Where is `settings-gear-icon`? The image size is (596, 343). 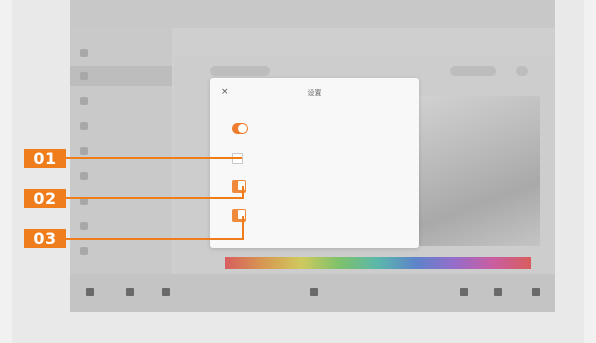 settings-gear-icon is located at coordinates (522, 71).